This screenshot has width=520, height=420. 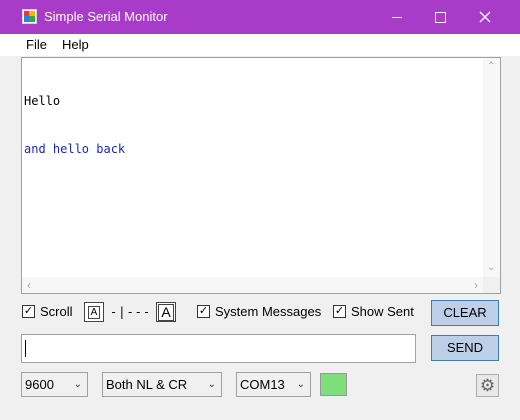 What do you see at coordinates (29, 16) in the screenshot?
I see `app-logo-icon` at bounding box center [29, 16].